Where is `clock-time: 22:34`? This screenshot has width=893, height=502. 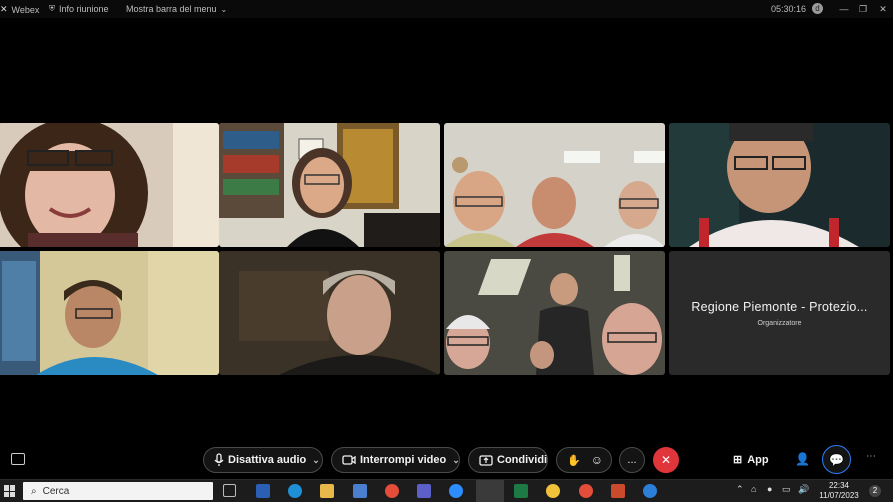 clock-time: 22:34 is located at coordinates (839, 485).